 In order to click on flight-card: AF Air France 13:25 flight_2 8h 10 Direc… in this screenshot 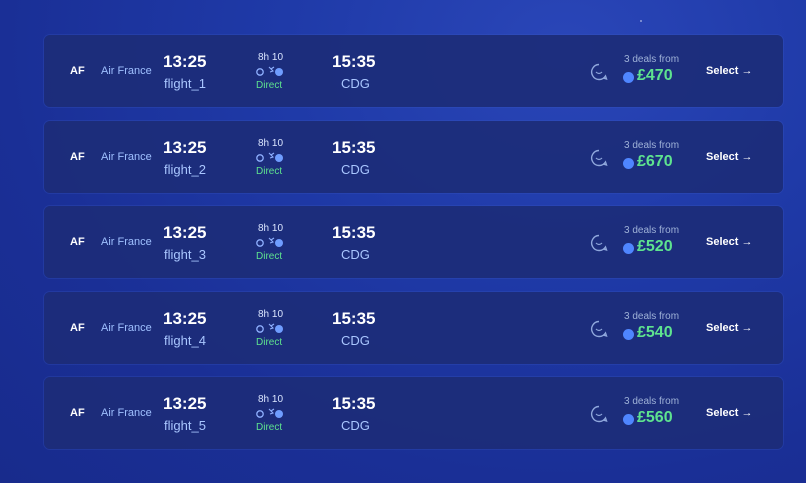, I will do `click(413, 156)`.